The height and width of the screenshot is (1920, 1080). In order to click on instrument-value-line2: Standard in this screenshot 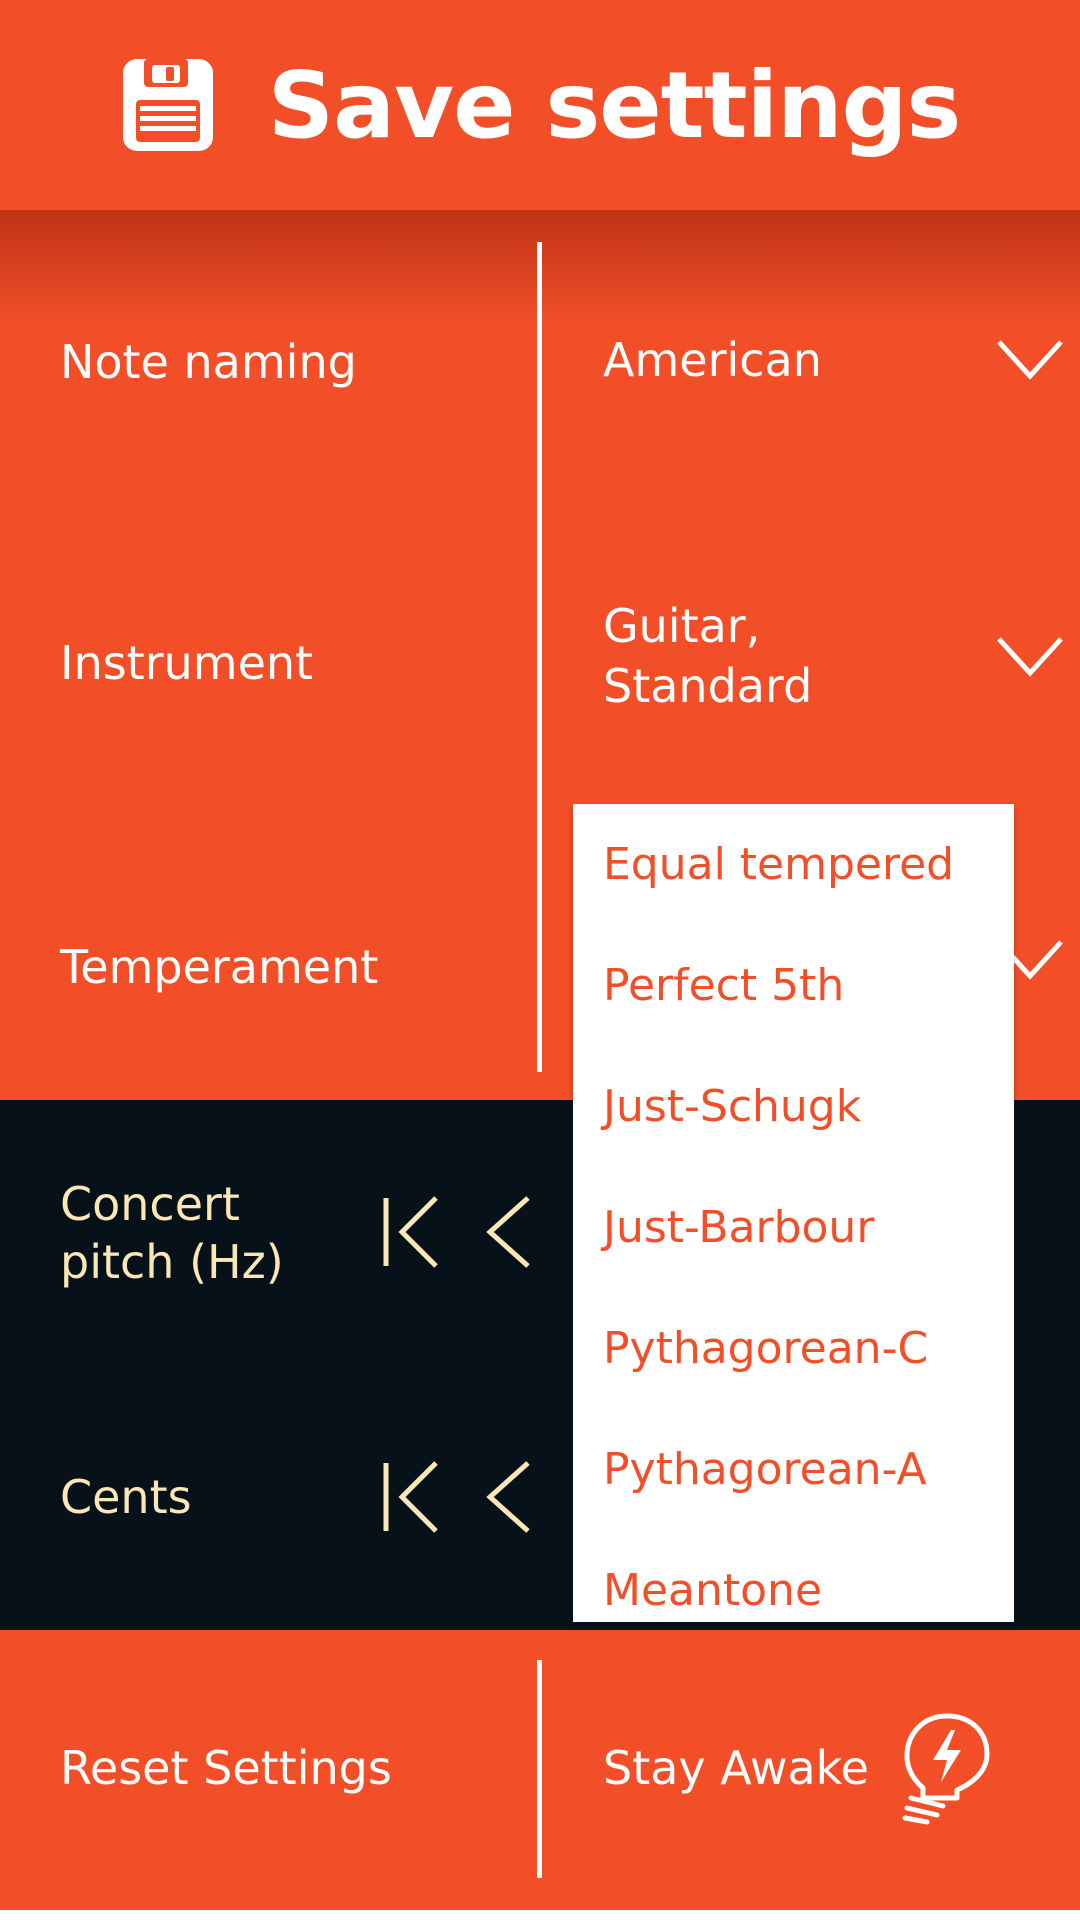, I will do `click(708, 686)`.